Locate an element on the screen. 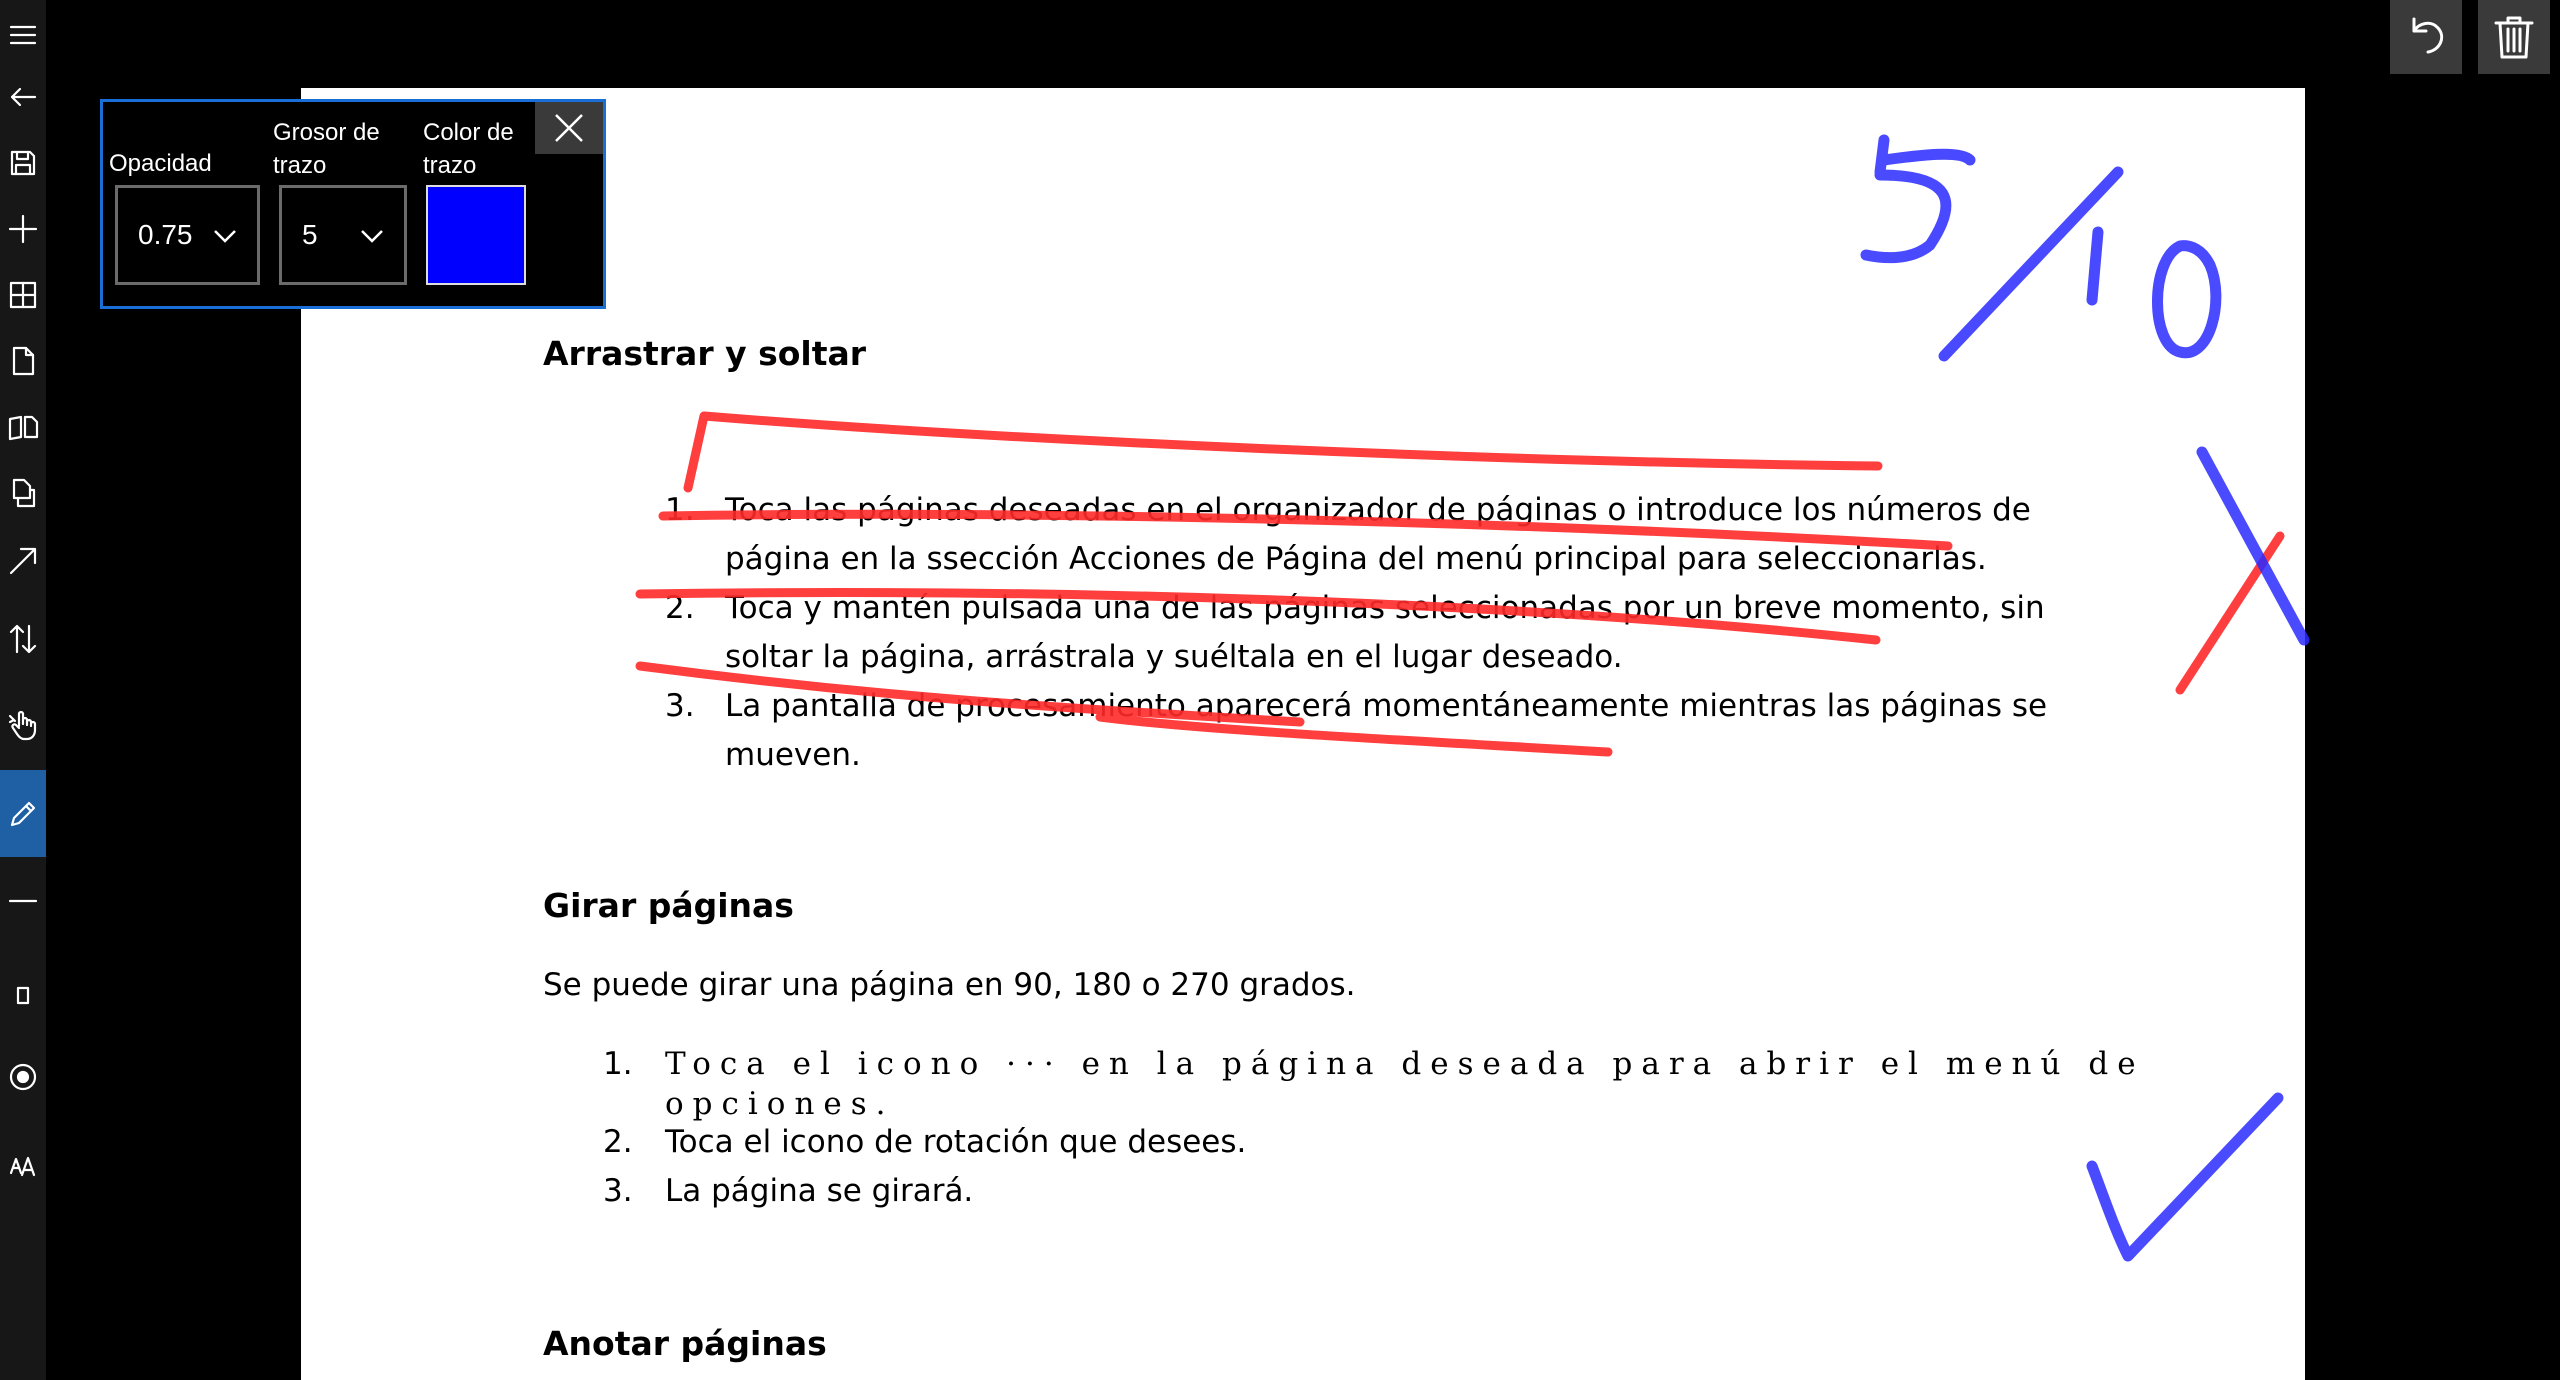 The image size is (2560, 1380). rectangle-icon is located at coordinates (23, 995).